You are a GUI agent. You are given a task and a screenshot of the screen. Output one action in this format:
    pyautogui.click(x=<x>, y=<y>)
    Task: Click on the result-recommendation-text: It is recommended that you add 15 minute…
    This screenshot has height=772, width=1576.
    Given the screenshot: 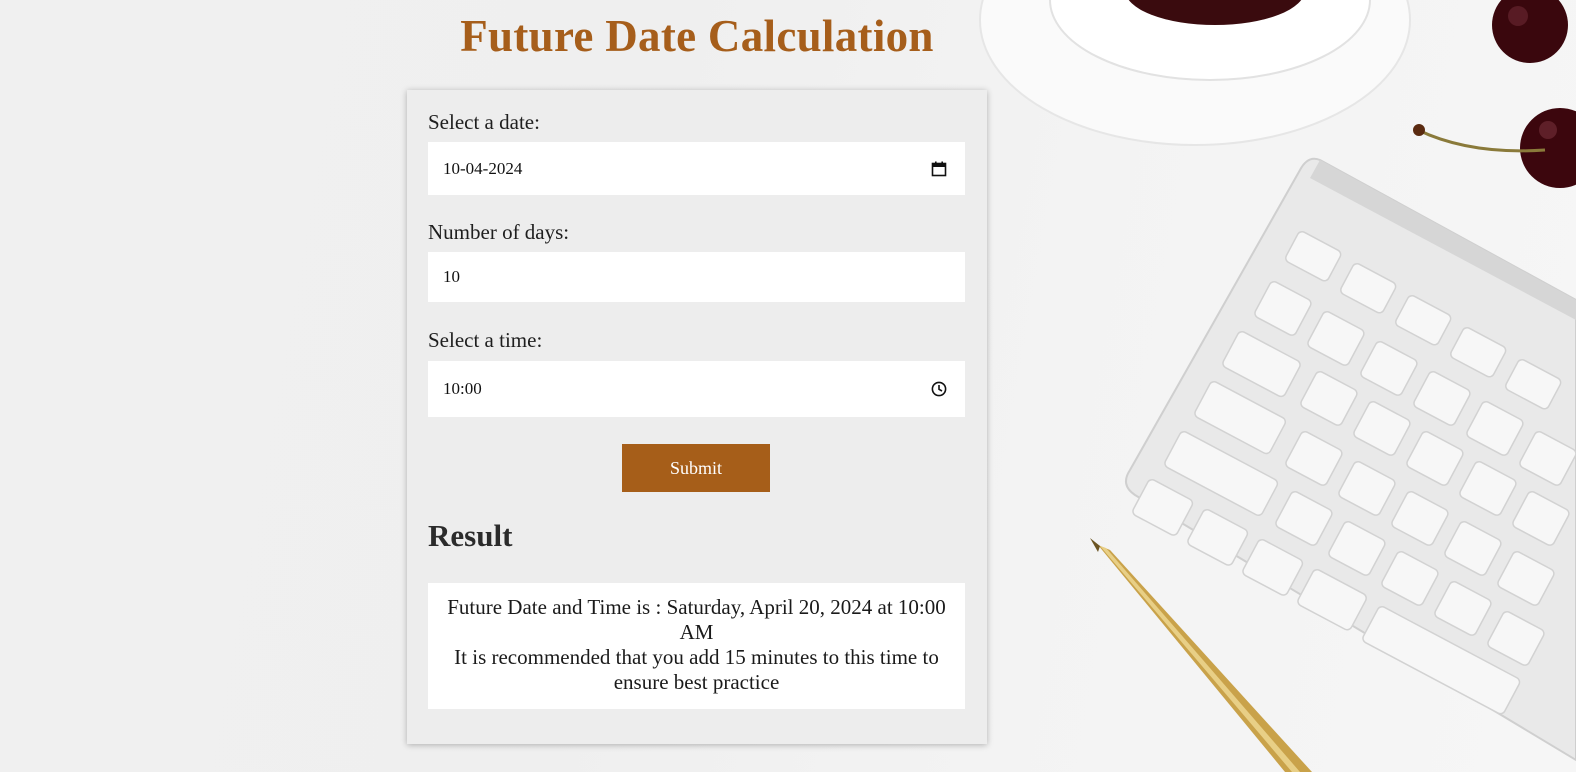 What is the action you would take?
    pyautogui.click(x=696, y=669)
    